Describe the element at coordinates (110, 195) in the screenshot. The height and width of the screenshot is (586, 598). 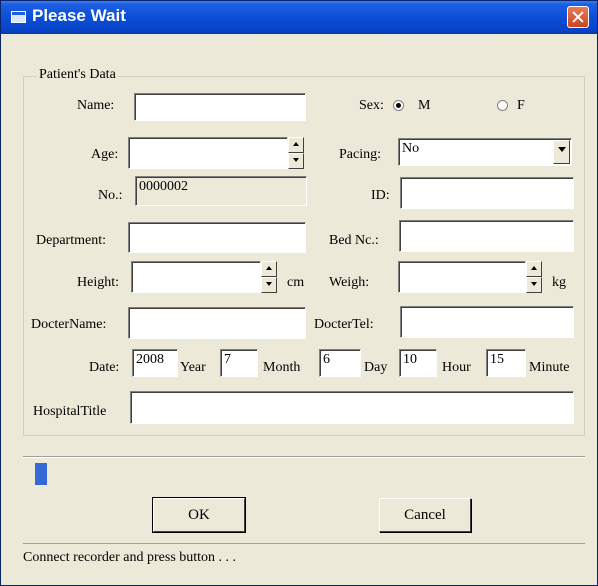
I see `no-label: No.:` at that location.